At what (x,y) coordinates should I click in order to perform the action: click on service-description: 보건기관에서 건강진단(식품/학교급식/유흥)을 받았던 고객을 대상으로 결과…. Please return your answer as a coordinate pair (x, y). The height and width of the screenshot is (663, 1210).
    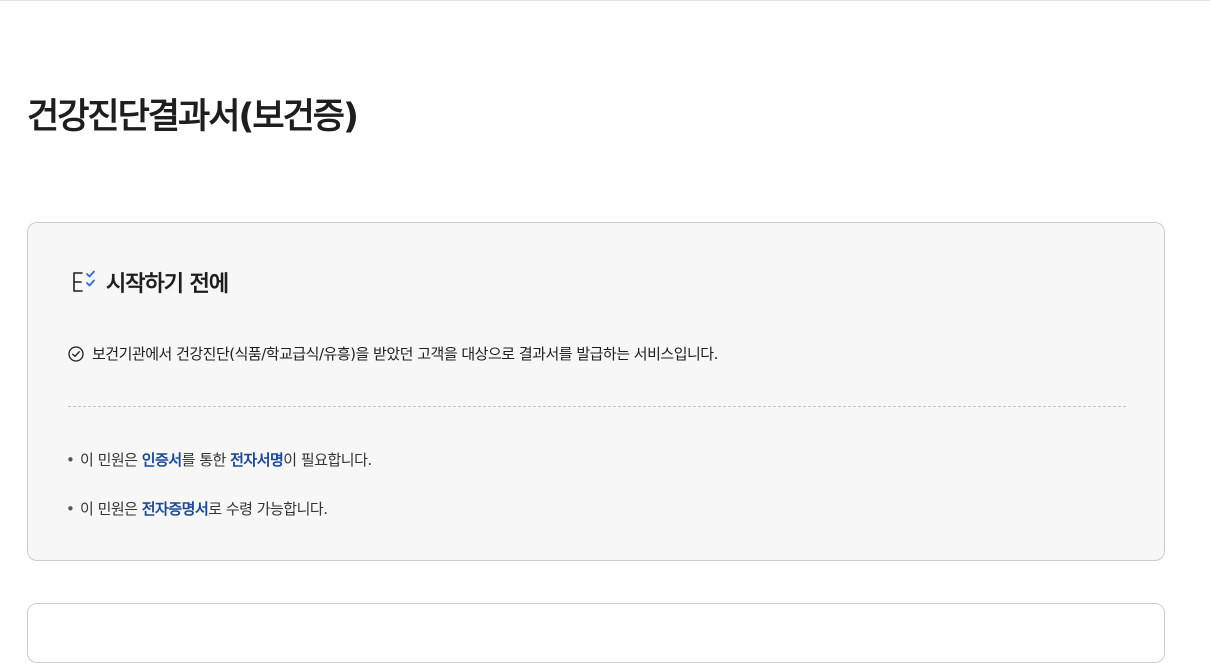
    Looking at the image, I should click on (393, 353).